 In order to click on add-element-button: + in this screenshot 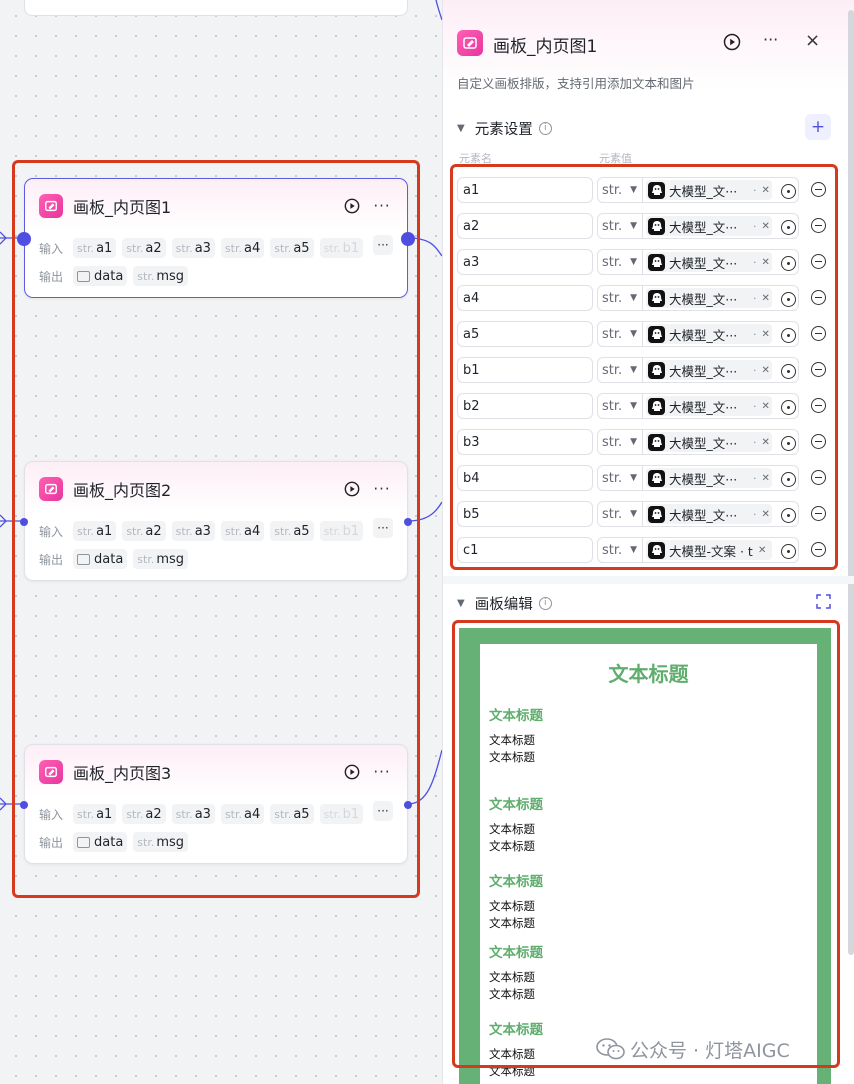, I will do `click(818, 127)`.